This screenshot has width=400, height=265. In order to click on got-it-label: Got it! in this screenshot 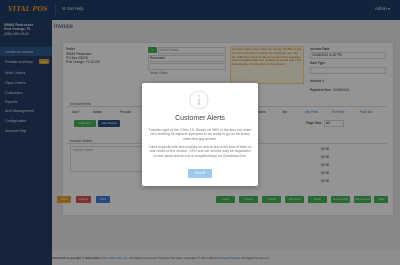, I will do `click(200, 173)`.